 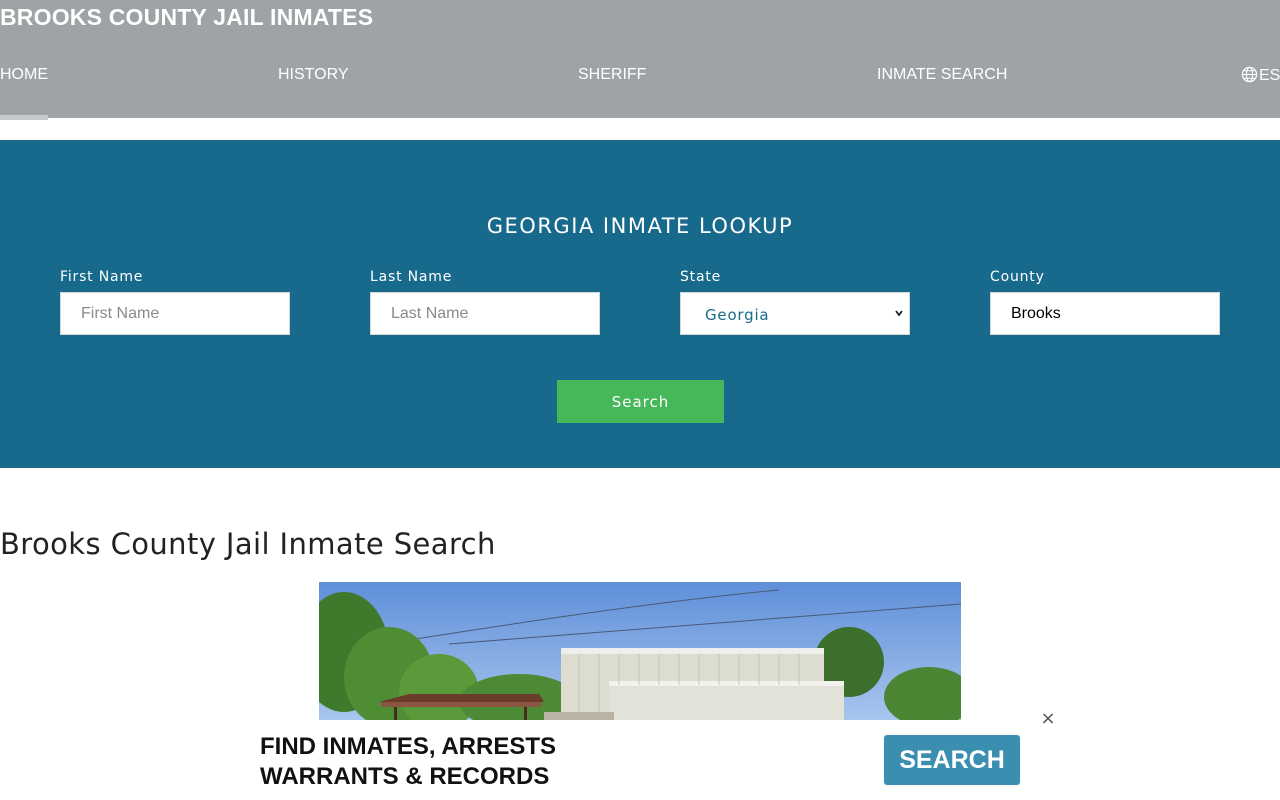 I want to click on language-label: ES, so click(x=1269, y=75).